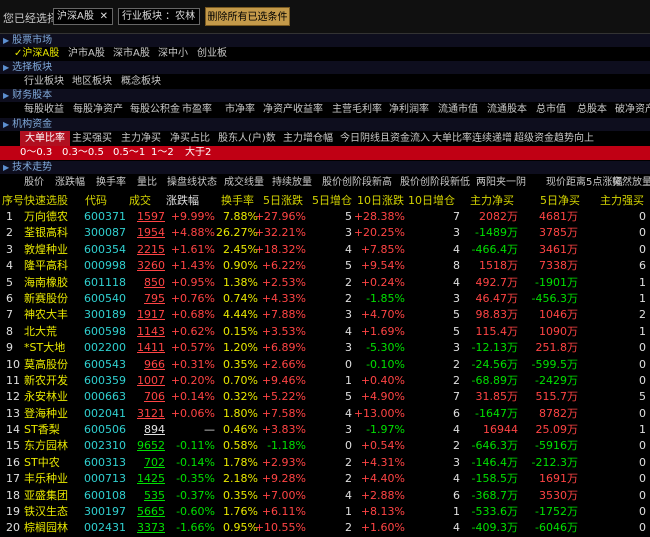 Image resolution: width=650 pixels, height=537 pixels. What do you see at coordinates (46, 315) in the screenshot?
I see `stock-name: 神农大丰` at bounding box center [46, 315].